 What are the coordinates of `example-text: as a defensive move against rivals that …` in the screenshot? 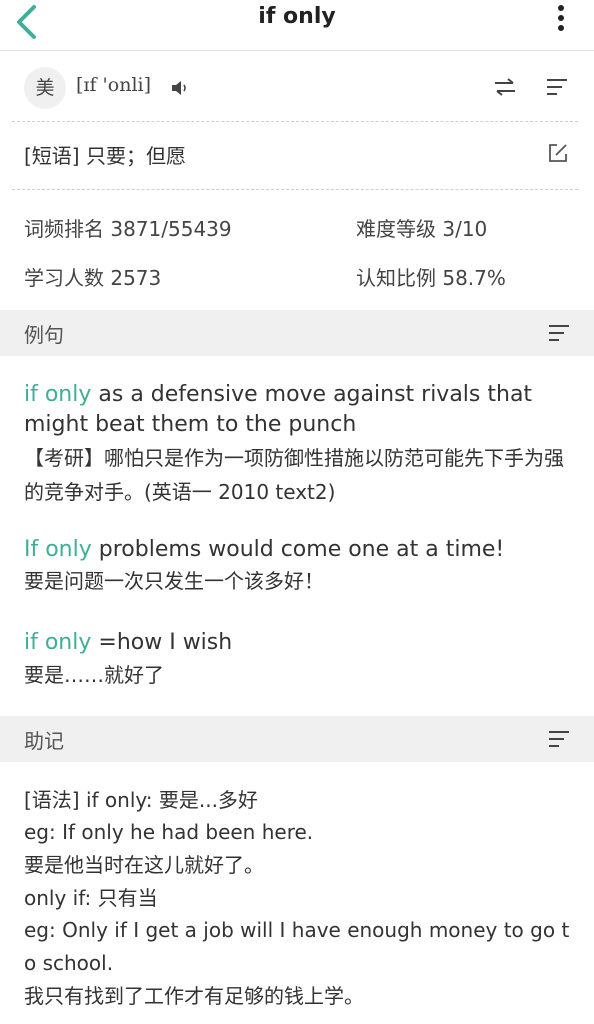 It's located at (278, 409).